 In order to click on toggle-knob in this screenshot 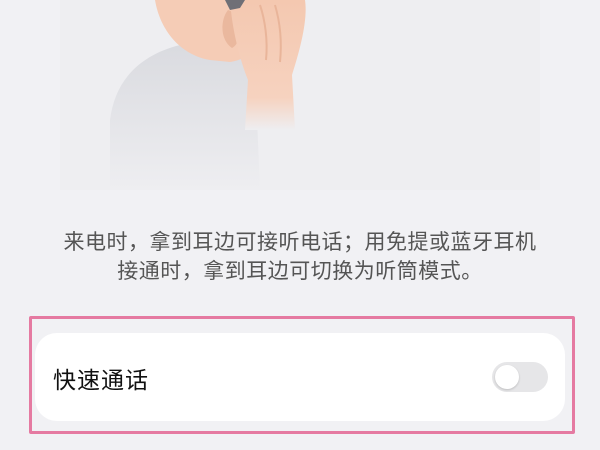, I will do `click(507, 377)`.